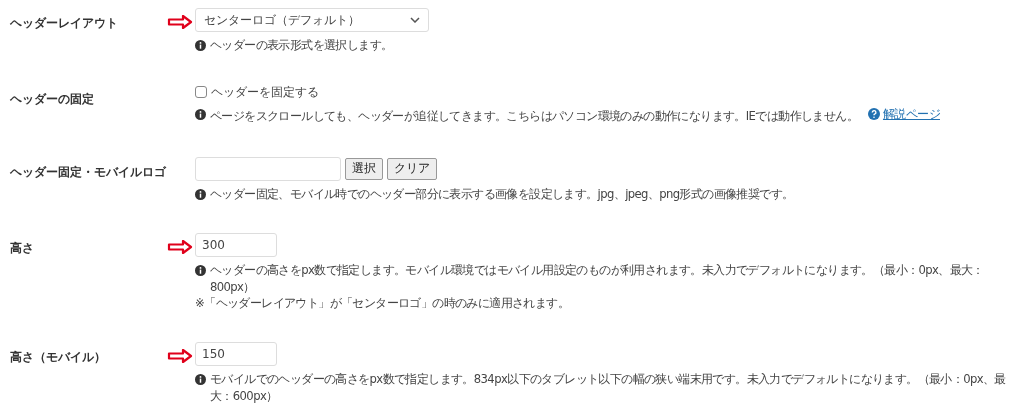 The image size is (1024, 415). What do you see at coordinates (236, 354) in the screenshot?
I see `number-field: 150` at bounding box center [236, 354].